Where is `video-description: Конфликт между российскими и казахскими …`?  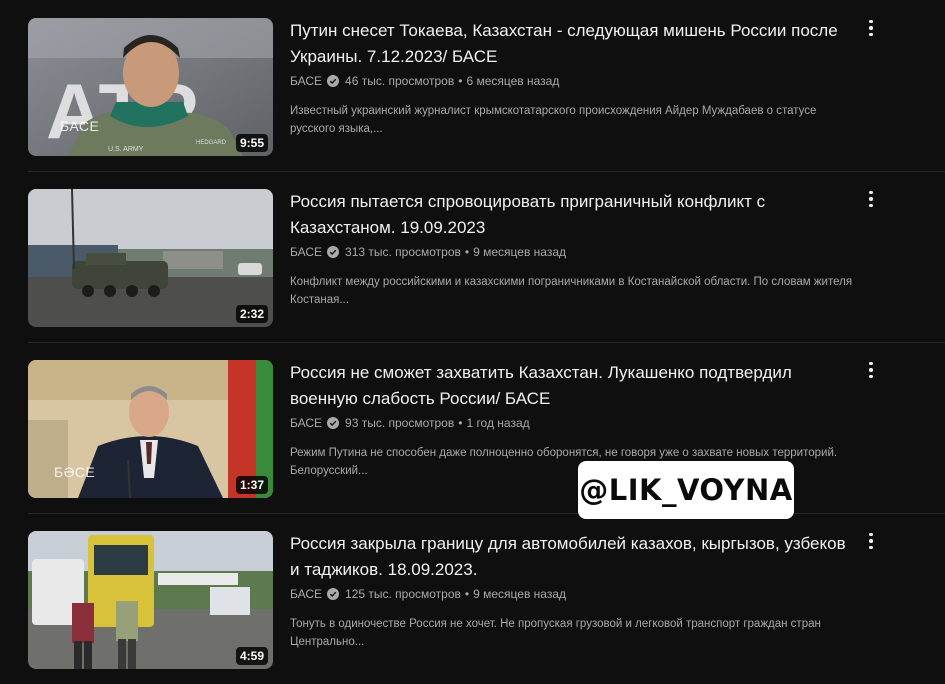 video-description: Конфликт между российскими и казахскими … is located at coordinates (571, 291).